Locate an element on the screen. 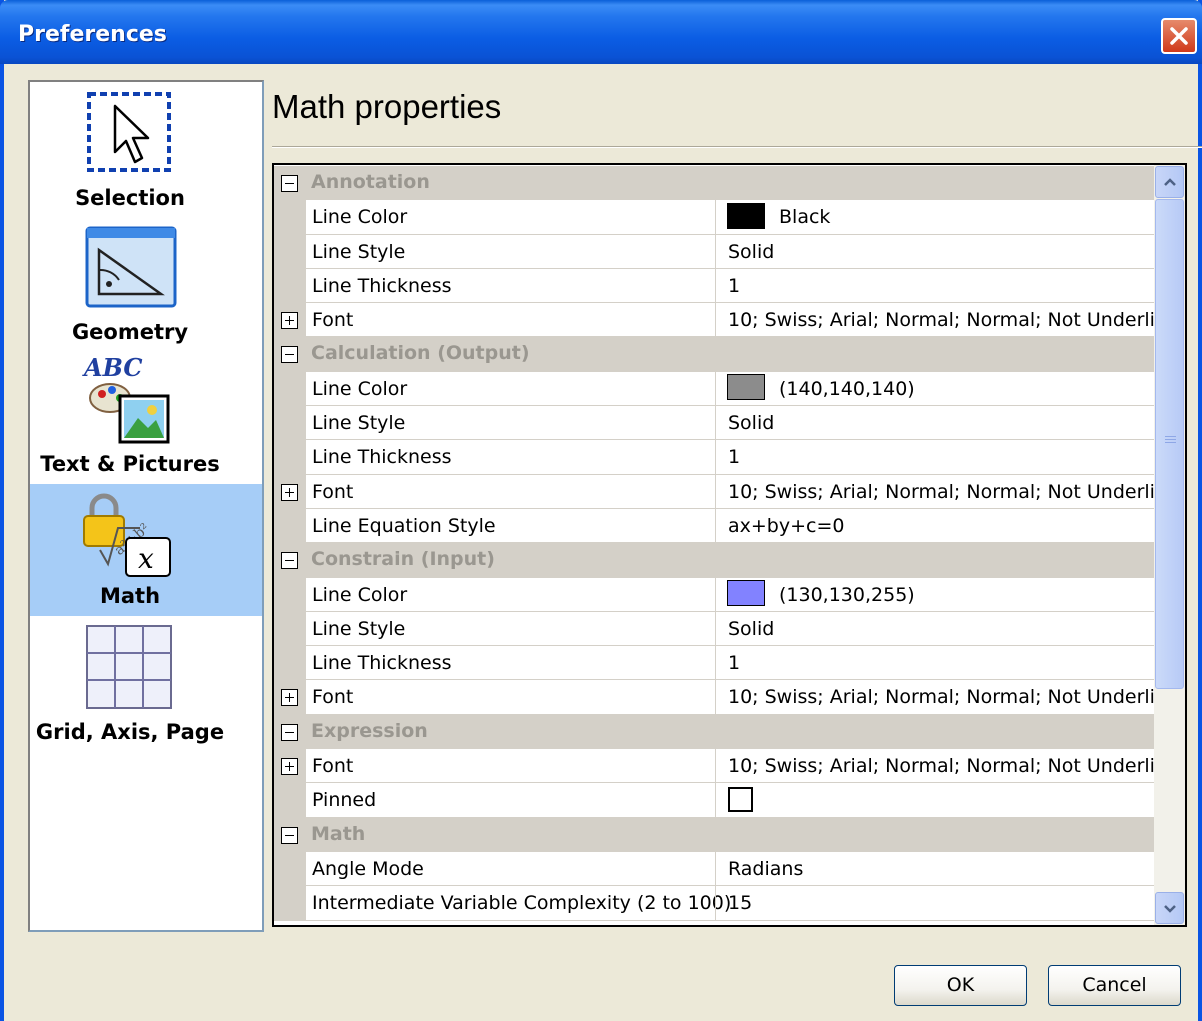  category-label: Math is located at coordinates (130, 596).